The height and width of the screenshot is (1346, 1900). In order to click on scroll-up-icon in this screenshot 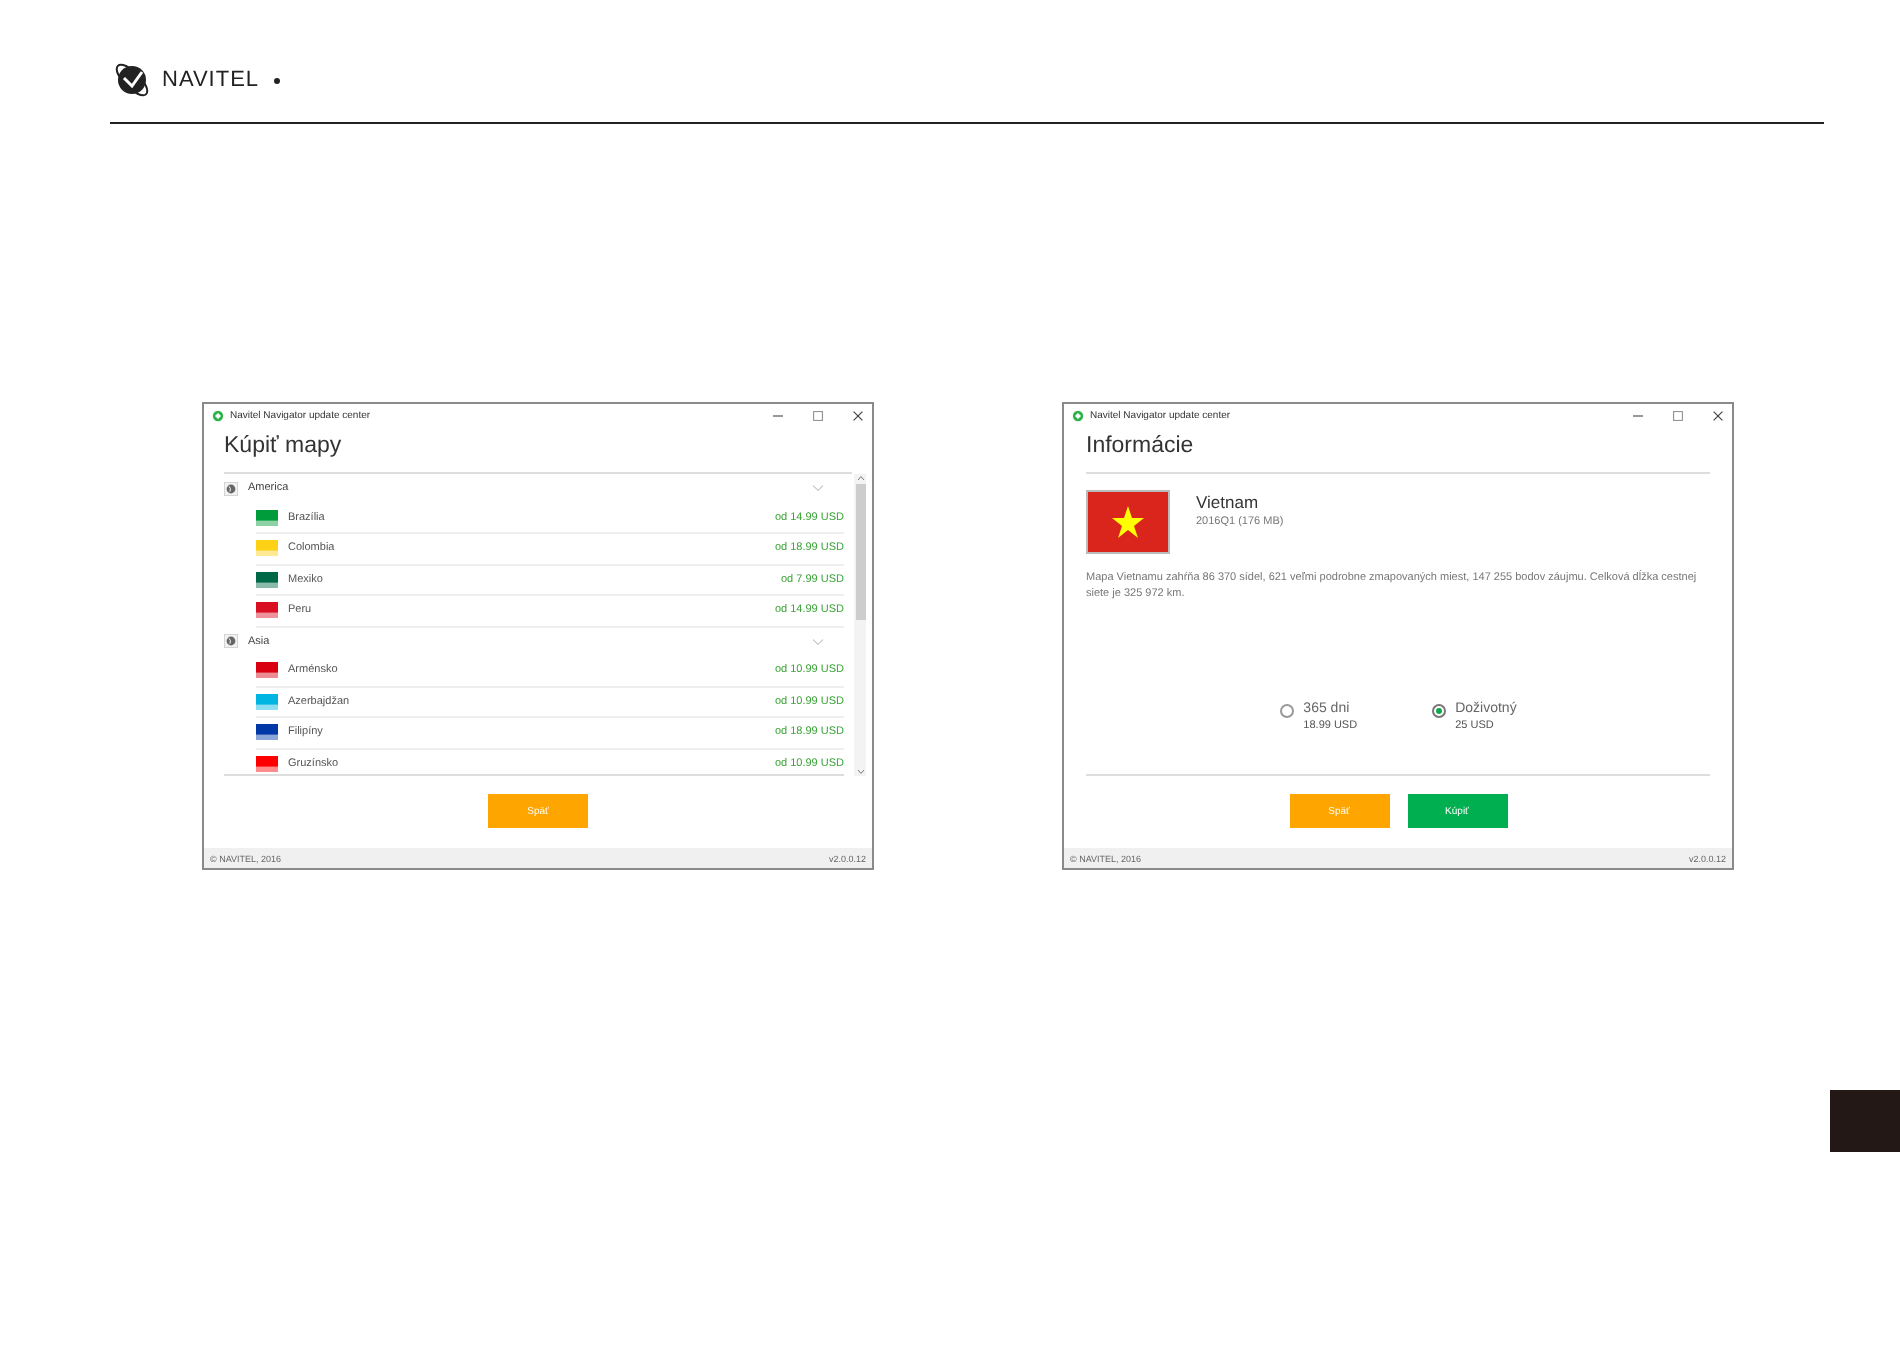, I will do `click(860, 478)`.